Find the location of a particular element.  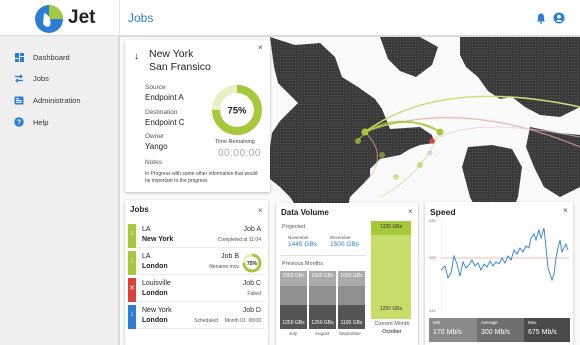

jet-logo-icon is located at coordinates (49, 19).